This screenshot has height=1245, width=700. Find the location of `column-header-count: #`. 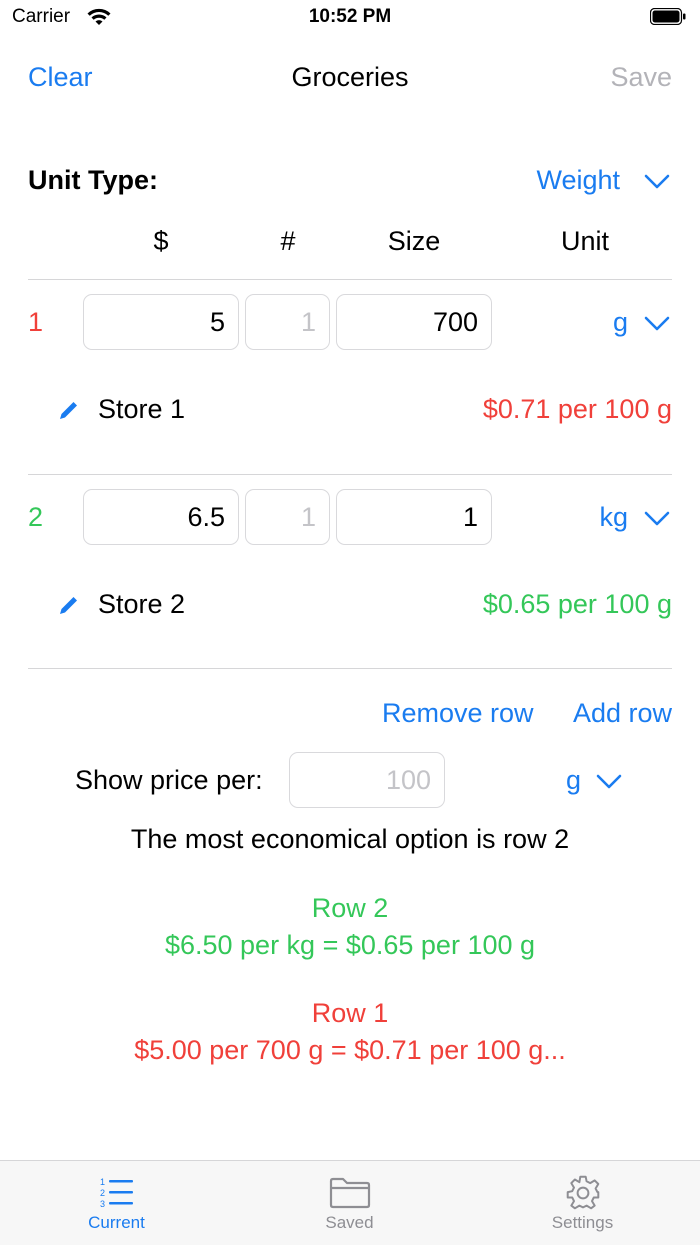

column-header-count: # is located at coordinates (288, 241).